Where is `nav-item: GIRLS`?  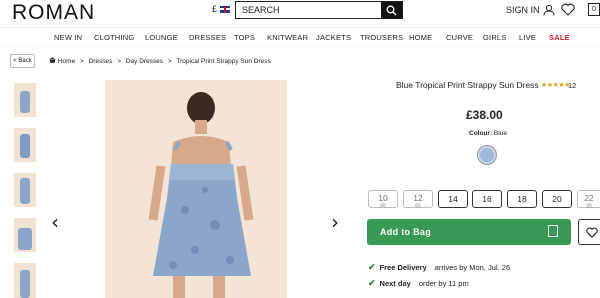
nav-item: GIRLS is located at coordinates (495, 37).